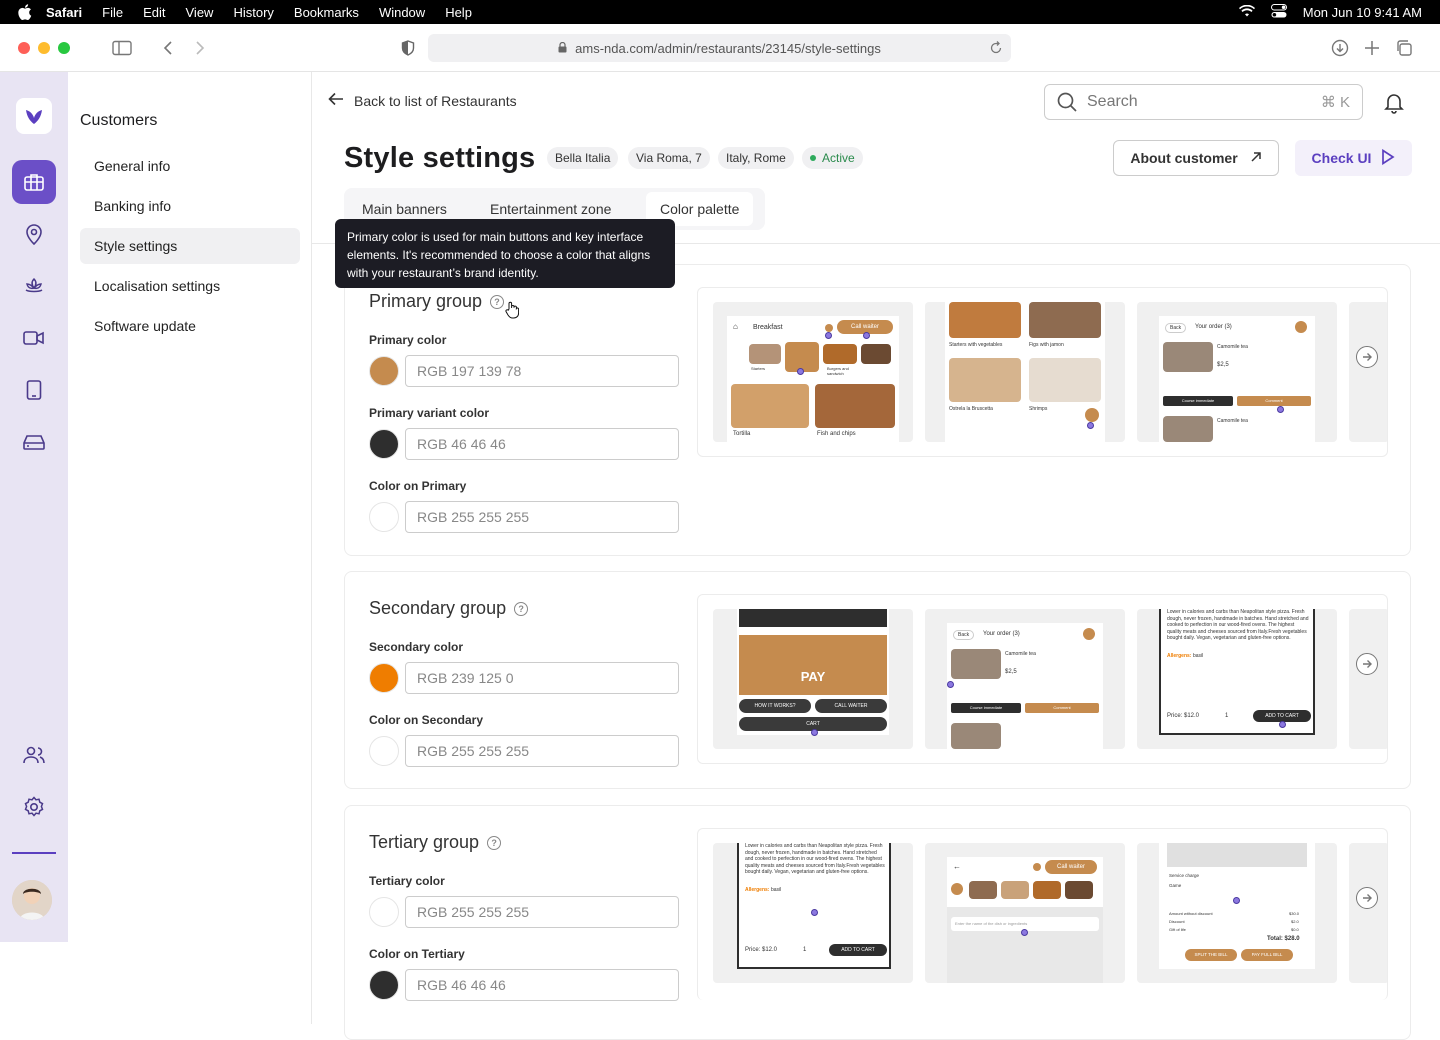 The width and height of the screenshot is (1440, 1040). I want to click on search-icon, so click(1067, 102).